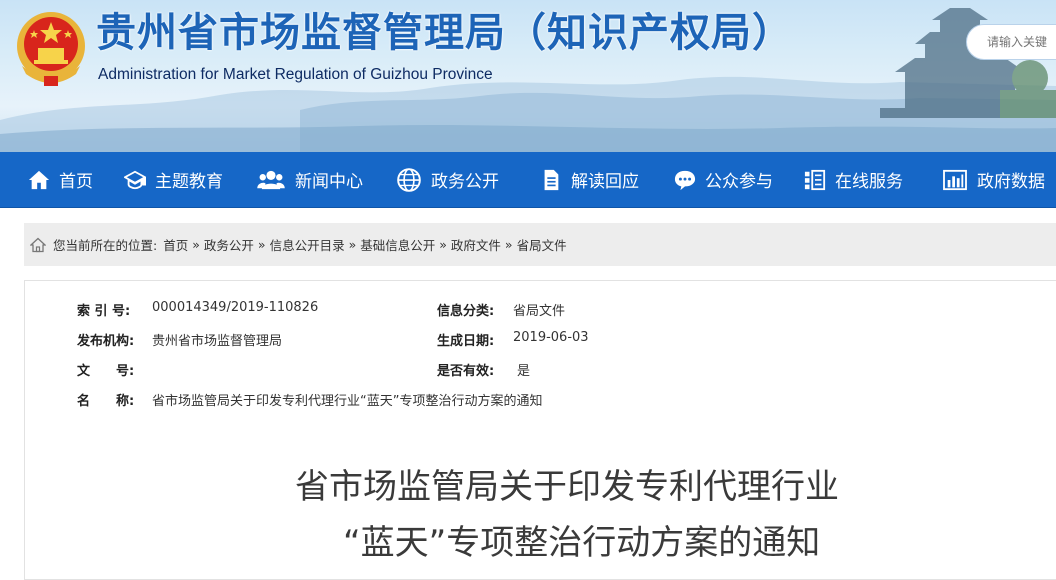  Describe the element at coordinates (1011, 182) in the screenshot. I see `nav-label: 政府数据` at that location.